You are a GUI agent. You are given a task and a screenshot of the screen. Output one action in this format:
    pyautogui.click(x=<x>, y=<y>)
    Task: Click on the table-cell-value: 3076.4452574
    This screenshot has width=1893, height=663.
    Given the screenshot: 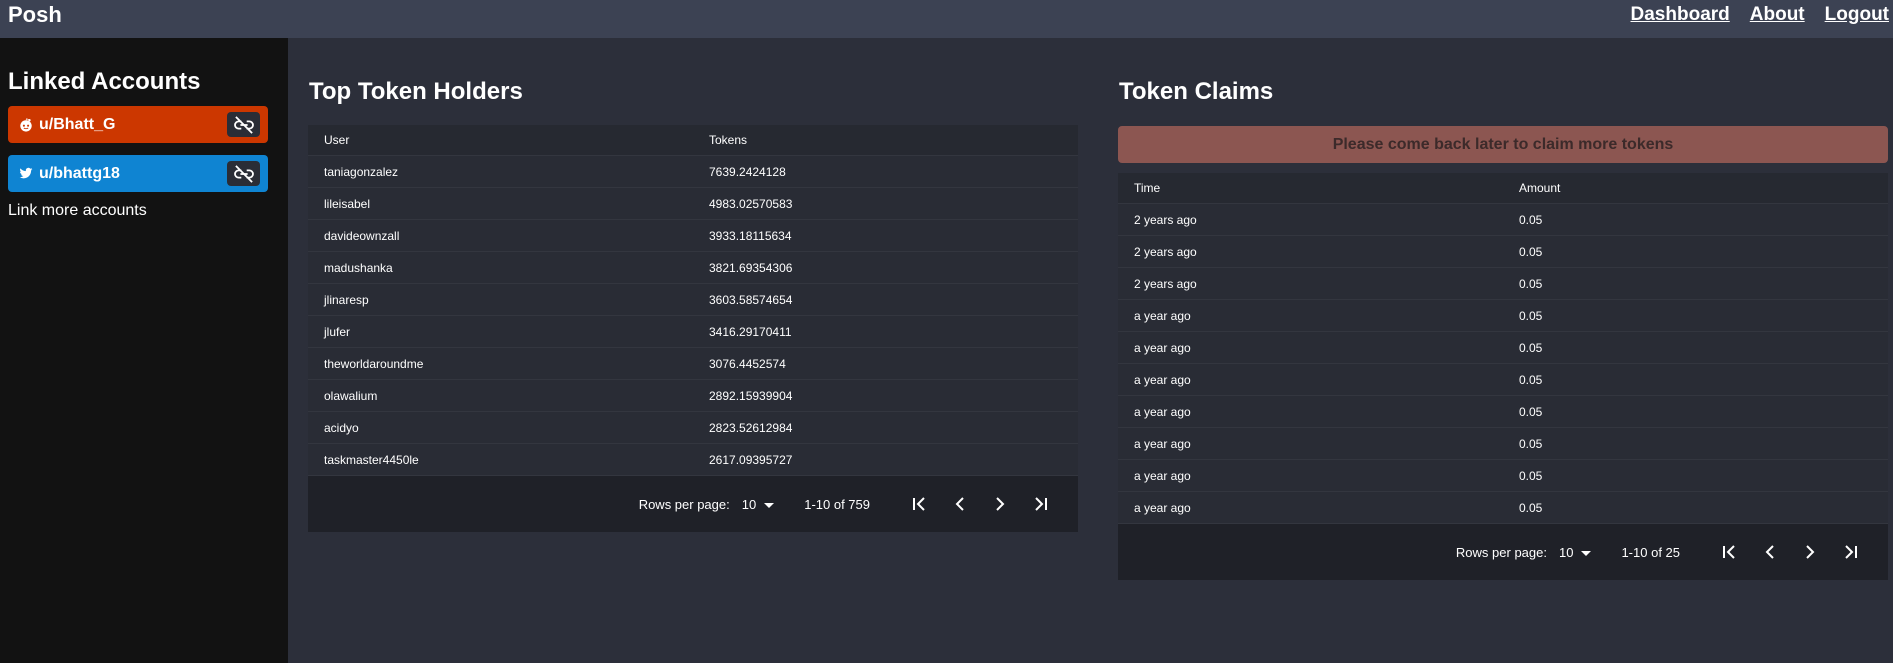 What is the action you would take?
    pyautogui.click(x=747, y=363)
    